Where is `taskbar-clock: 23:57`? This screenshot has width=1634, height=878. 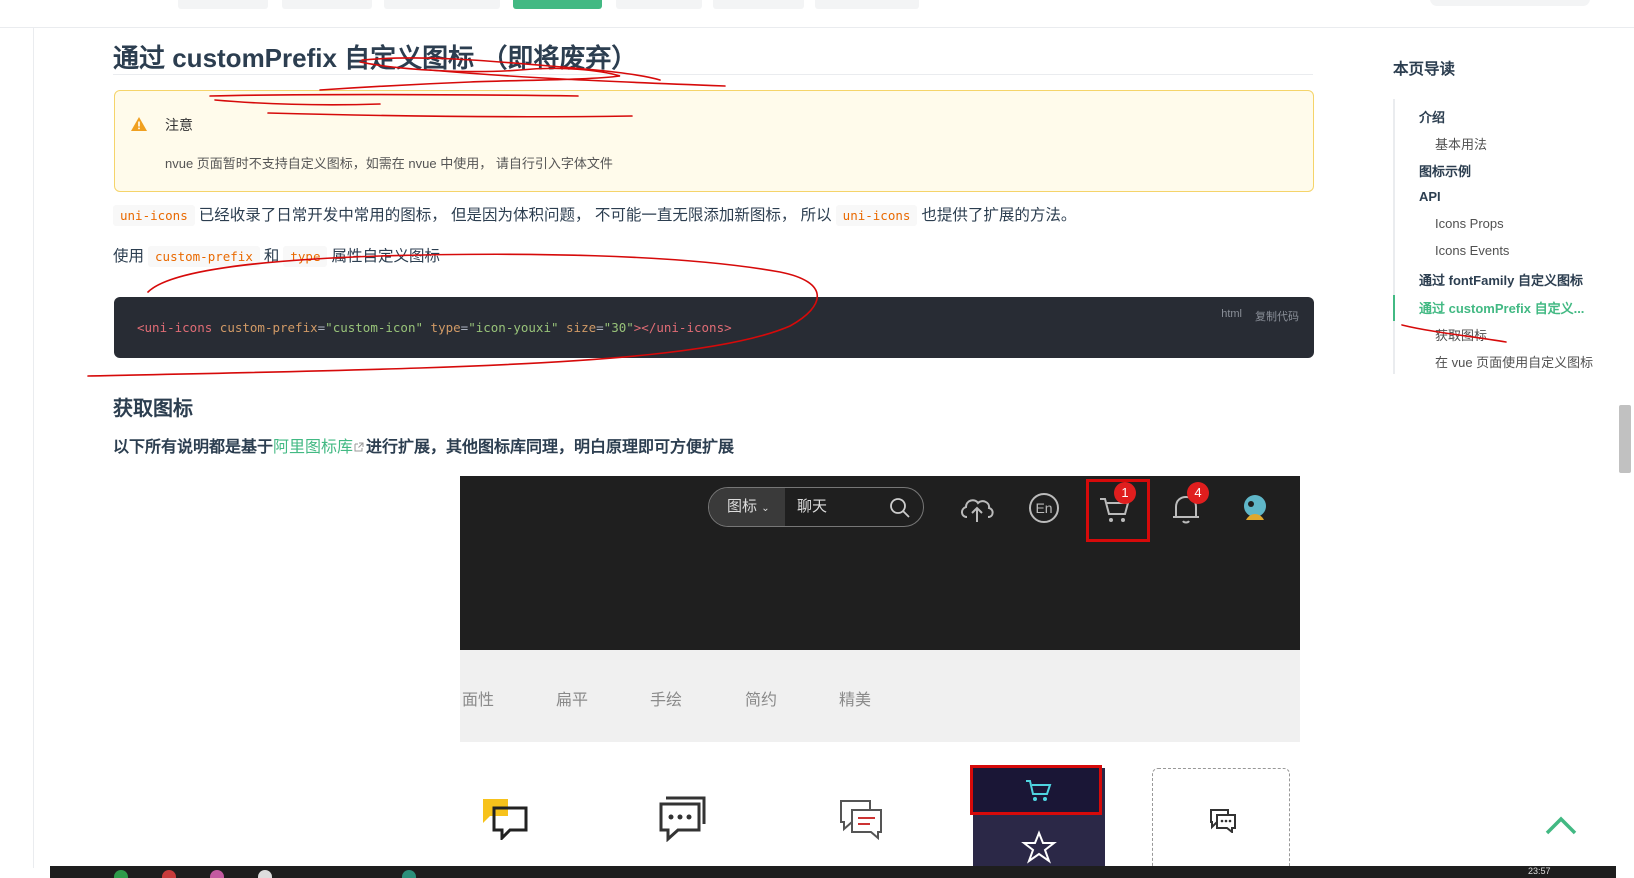
taskbar-clock: 23:57 is located at coordinates (1539, 871).